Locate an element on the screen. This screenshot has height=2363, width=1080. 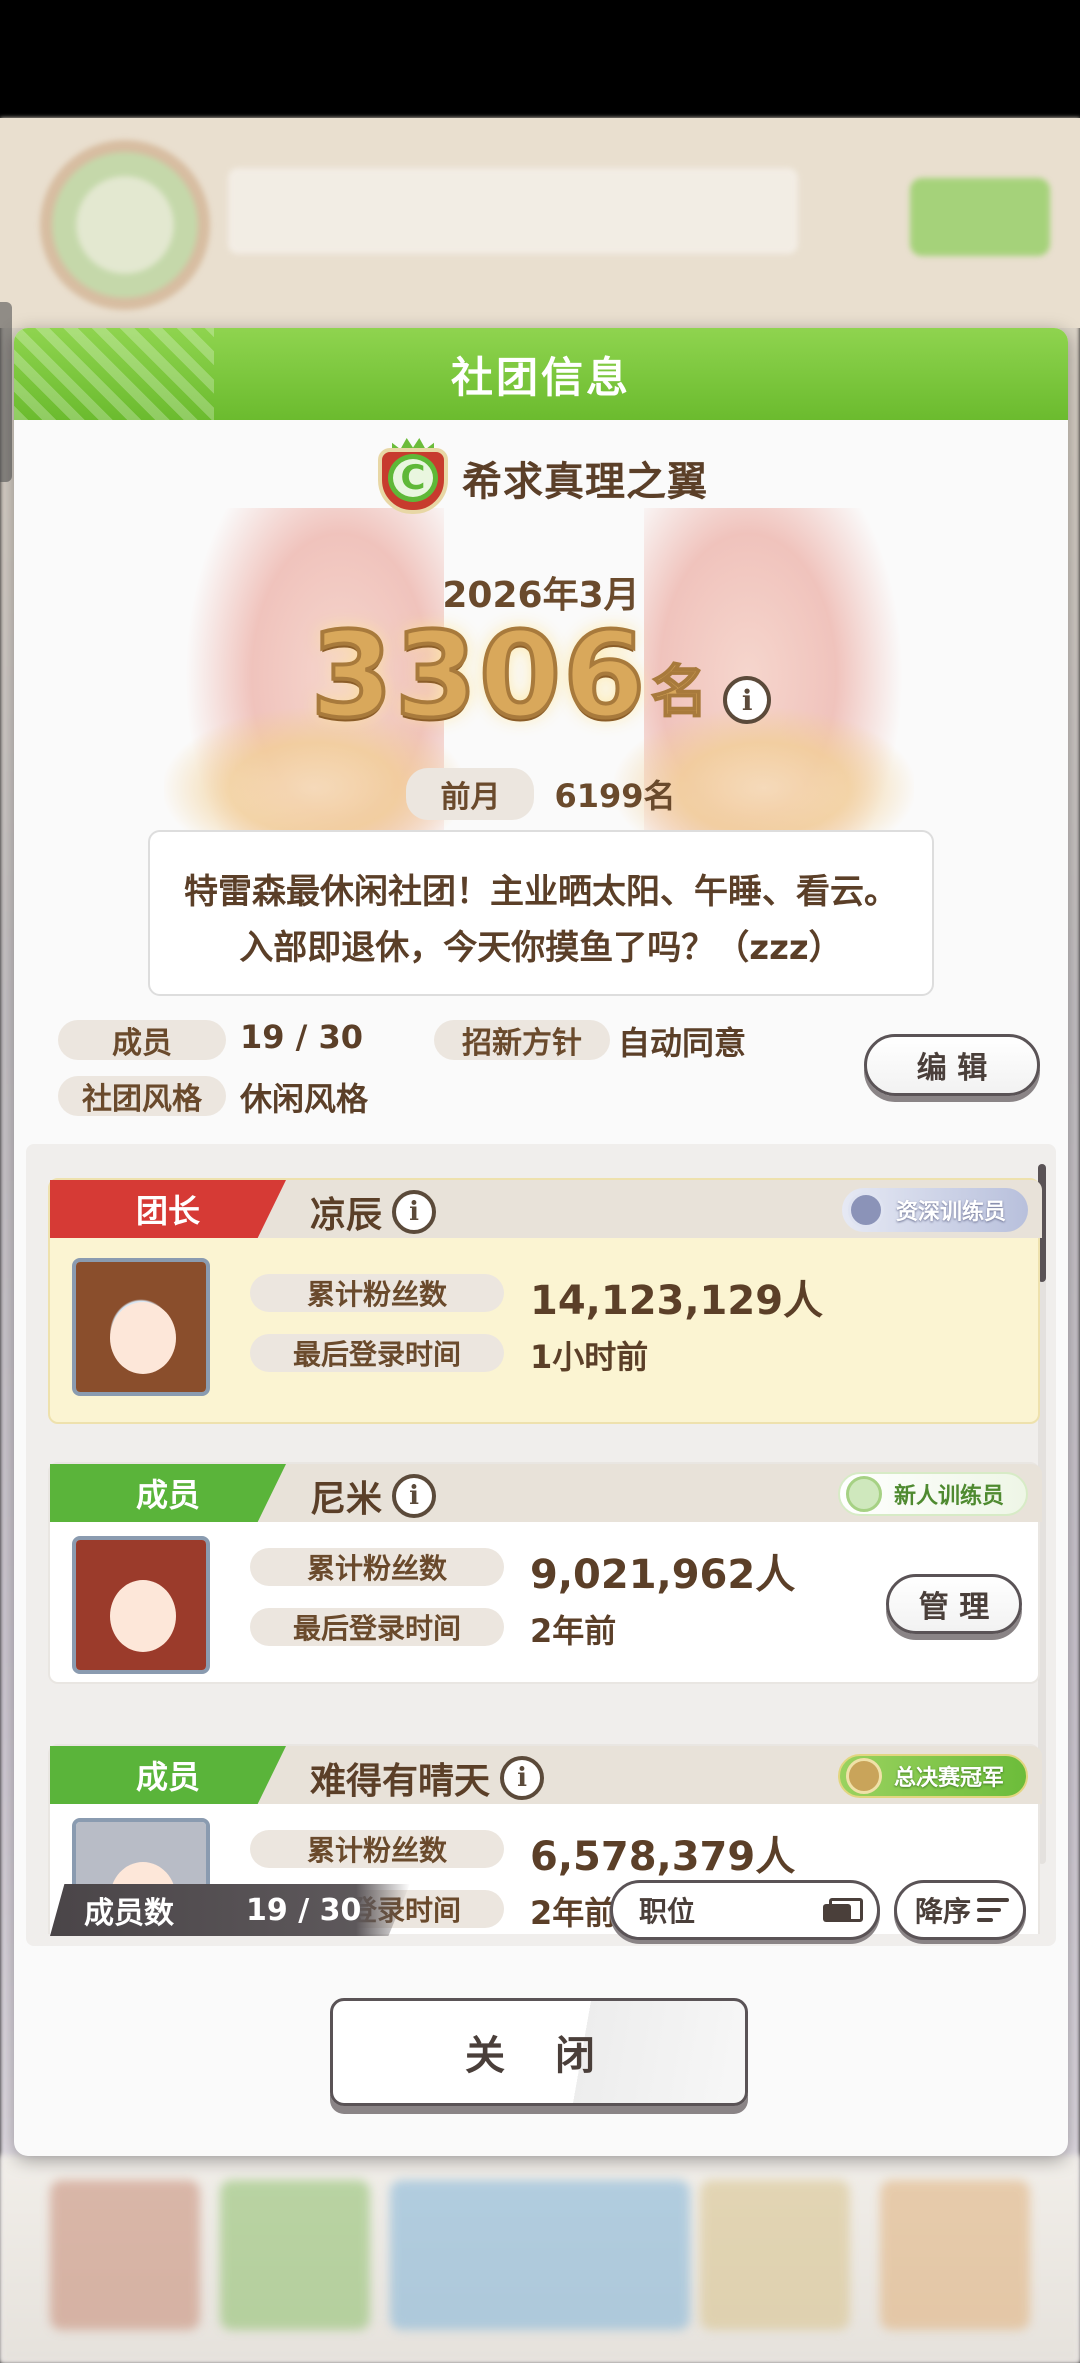
member-name-row: 凉辰 i is located at coordinates (373, 1212).